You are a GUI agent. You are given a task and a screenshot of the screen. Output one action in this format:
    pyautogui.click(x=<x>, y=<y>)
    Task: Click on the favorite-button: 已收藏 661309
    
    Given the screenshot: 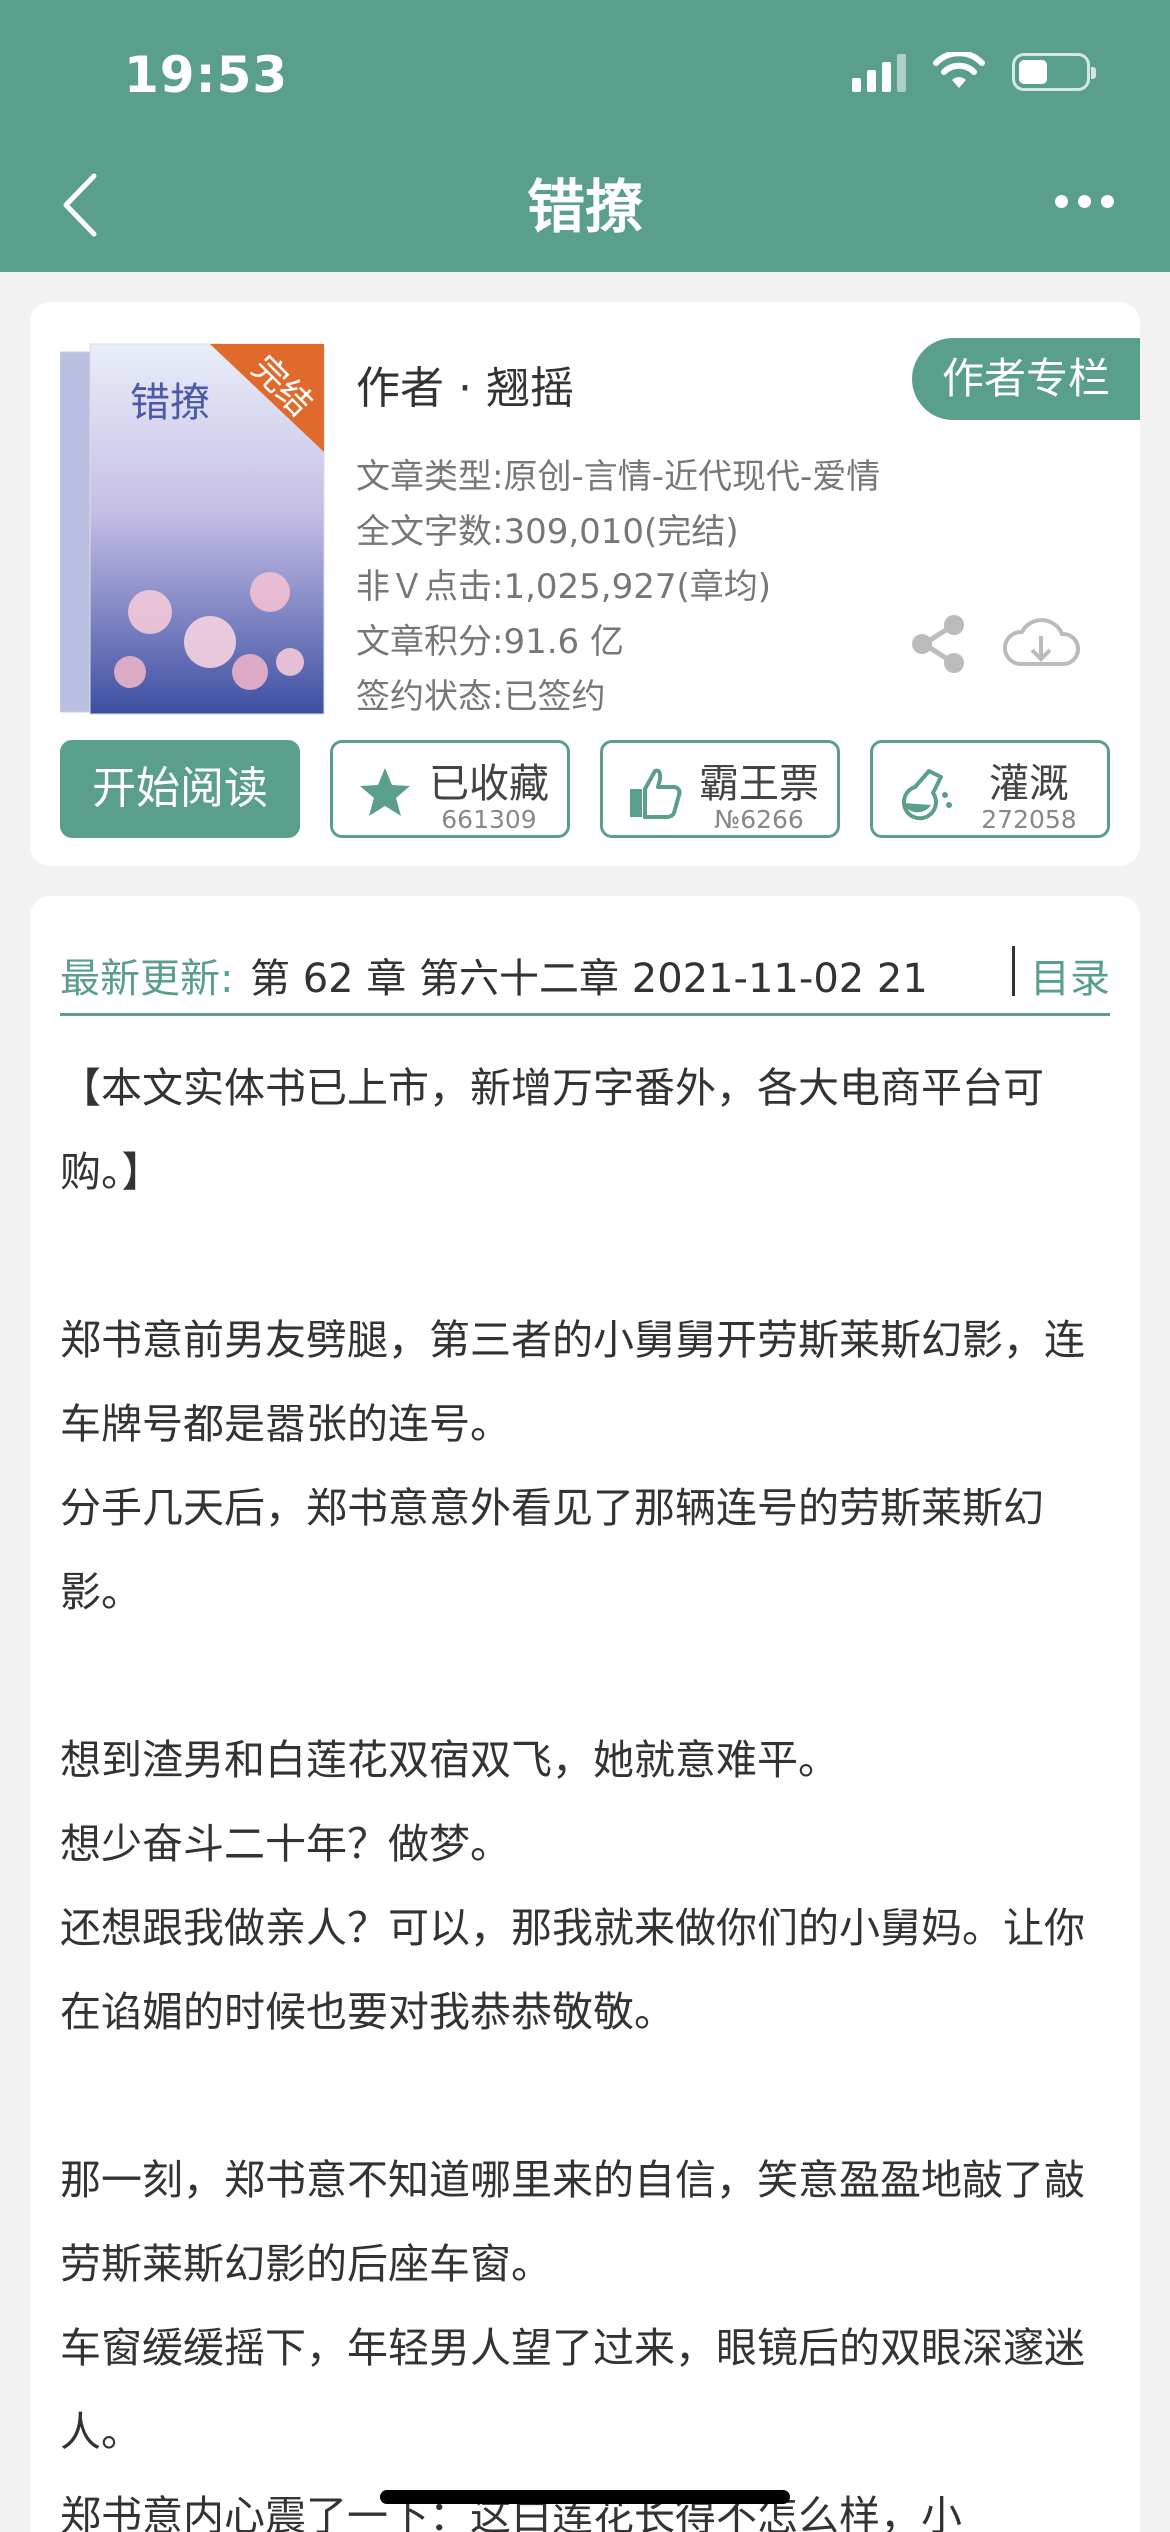 What is the action you would take?
    pyautogui.click(x=450, y=789)
    